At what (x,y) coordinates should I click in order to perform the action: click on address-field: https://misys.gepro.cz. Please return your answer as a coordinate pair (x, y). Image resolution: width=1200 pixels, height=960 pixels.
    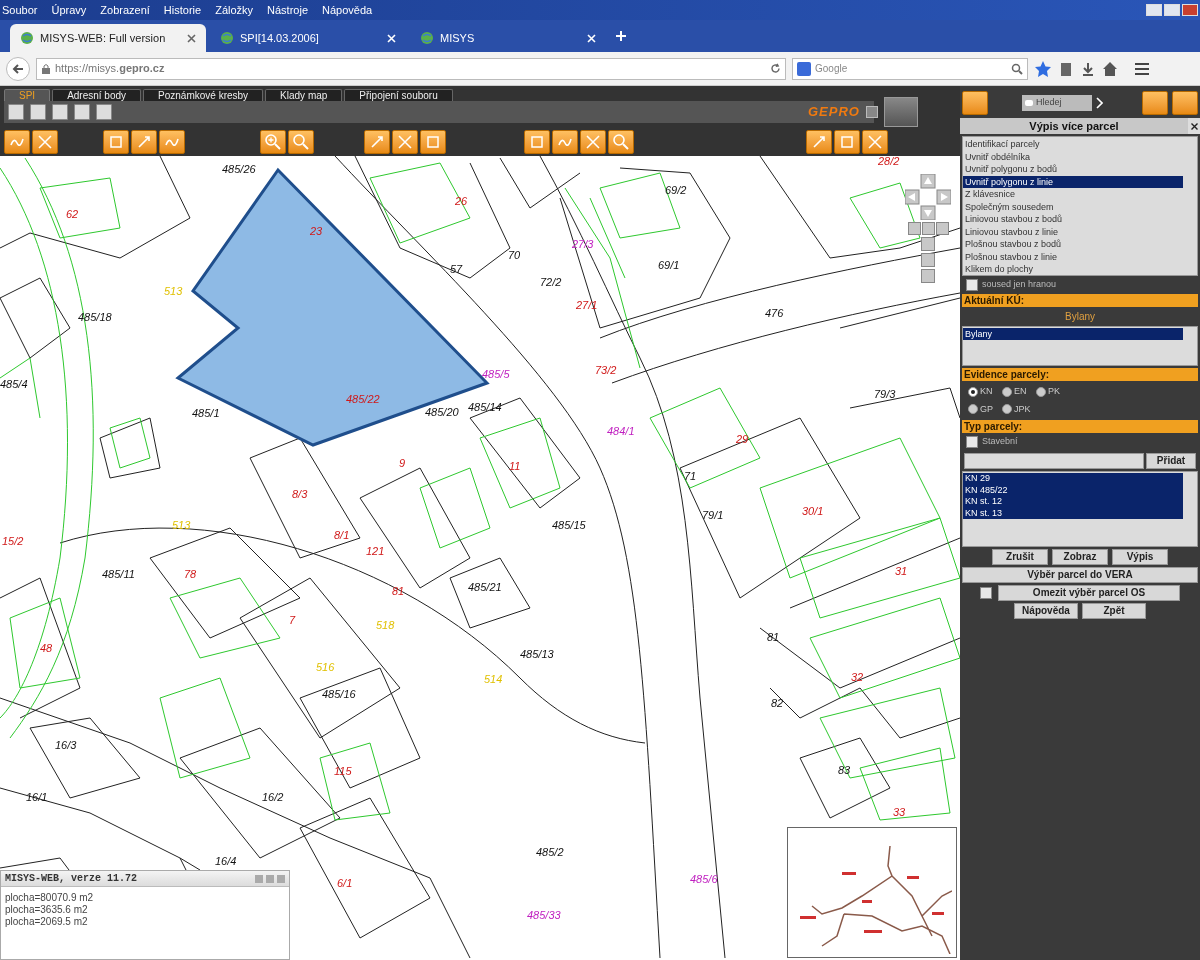
    Looking at the image, I should click on (411, 68).